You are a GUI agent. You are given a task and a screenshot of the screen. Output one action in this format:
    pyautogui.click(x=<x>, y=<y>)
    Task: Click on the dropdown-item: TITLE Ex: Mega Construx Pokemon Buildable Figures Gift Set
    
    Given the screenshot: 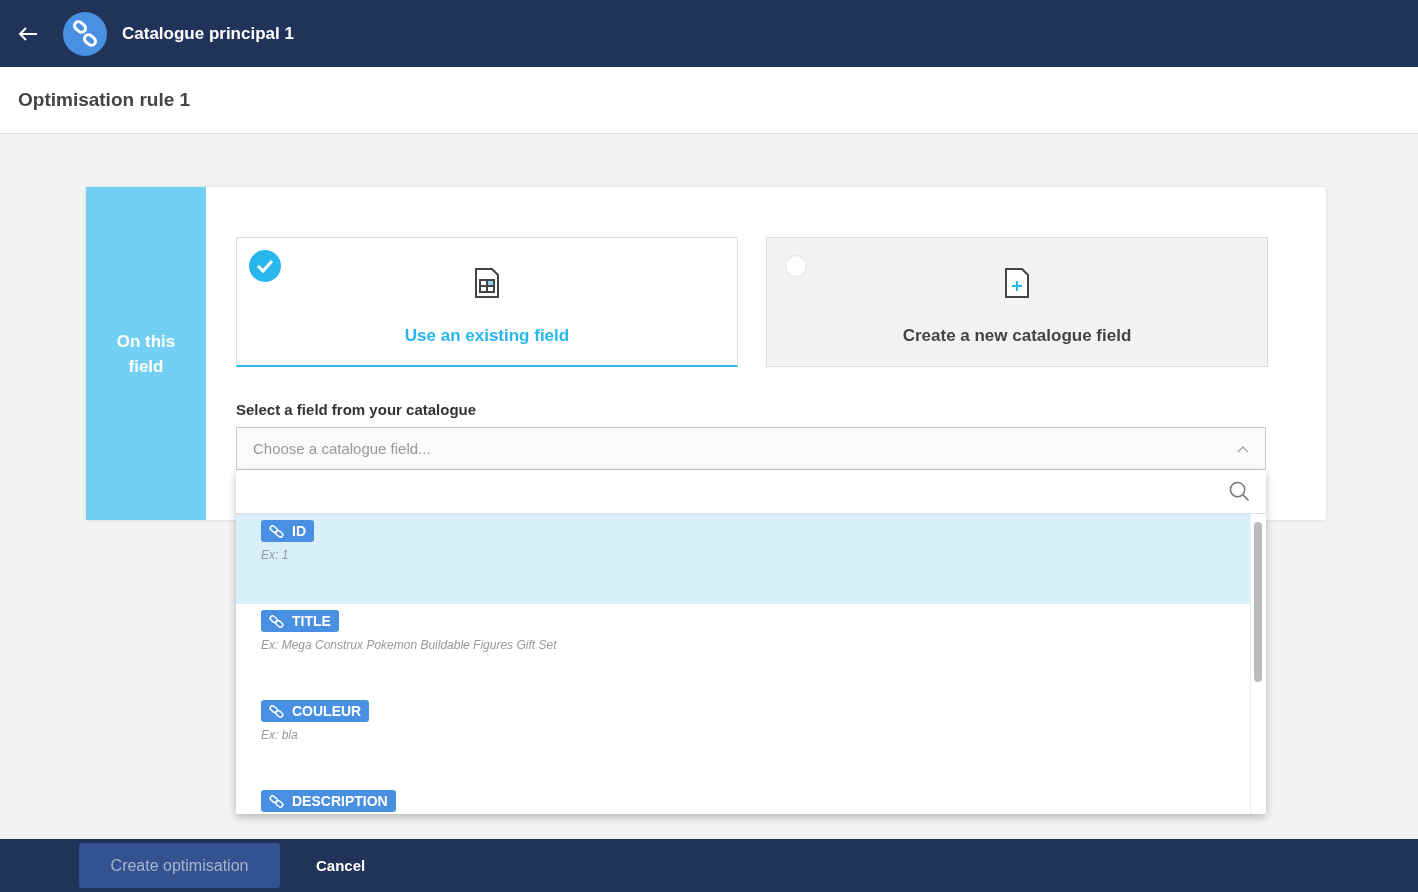 What is the action you would take?
    pyautogui.click(x=743, y=649)
    